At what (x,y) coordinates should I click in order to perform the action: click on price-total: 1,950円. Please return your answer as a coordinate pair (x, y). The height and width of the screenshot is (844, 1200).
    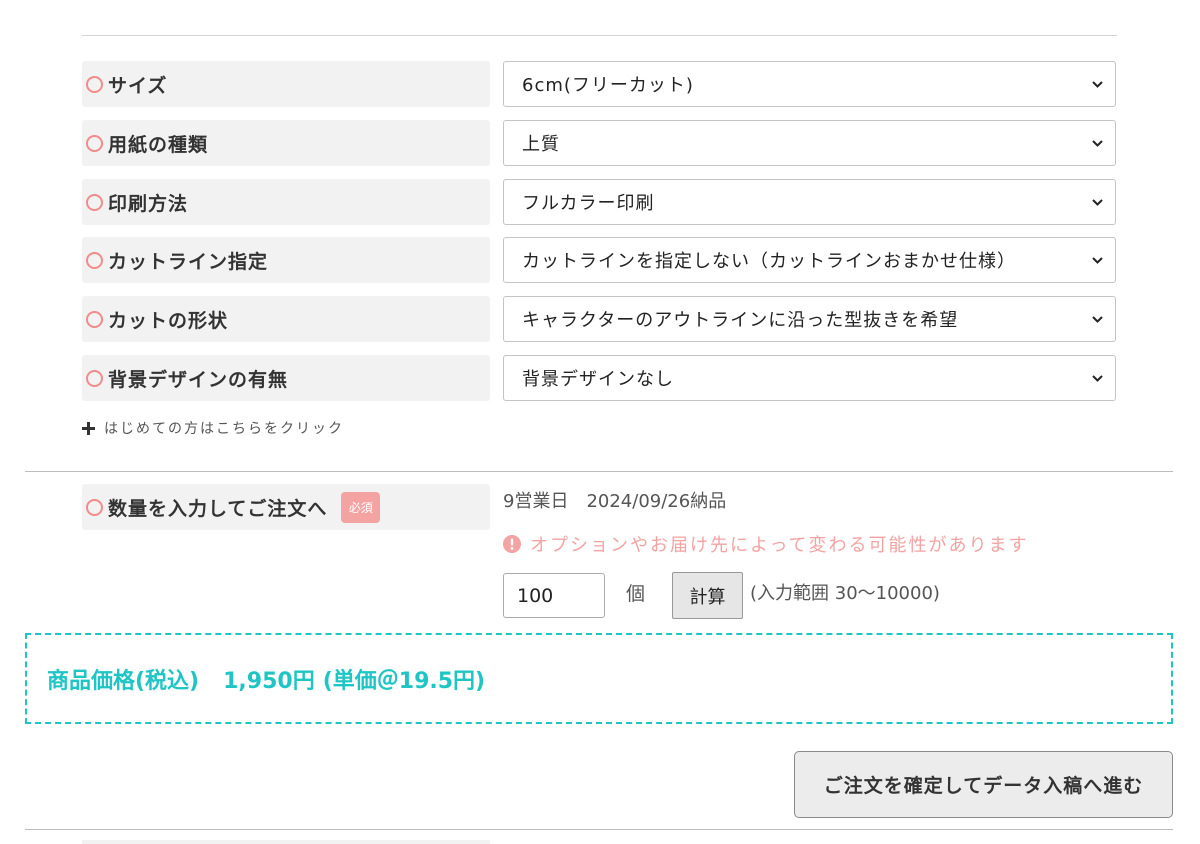
    Looking at the image, I should click on (269, 681).